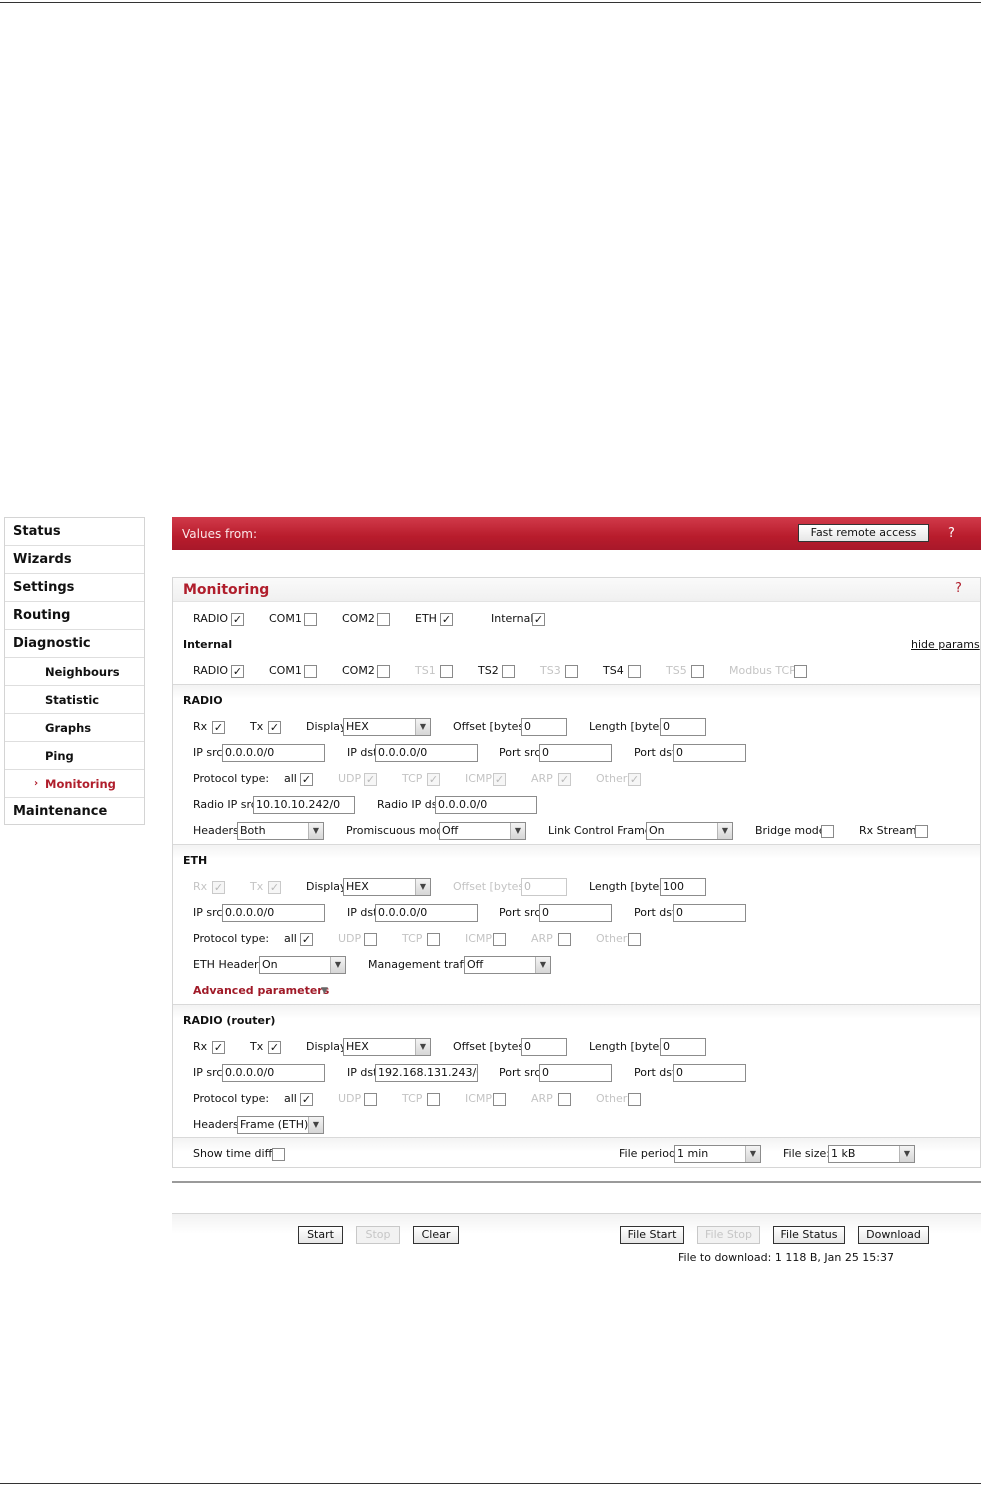 The image size is (981, 1486). What do you see at coordinates (433, 939) in the screenshot?
I see `eth-tcp-checkbox` at bounding box center [433, 939].